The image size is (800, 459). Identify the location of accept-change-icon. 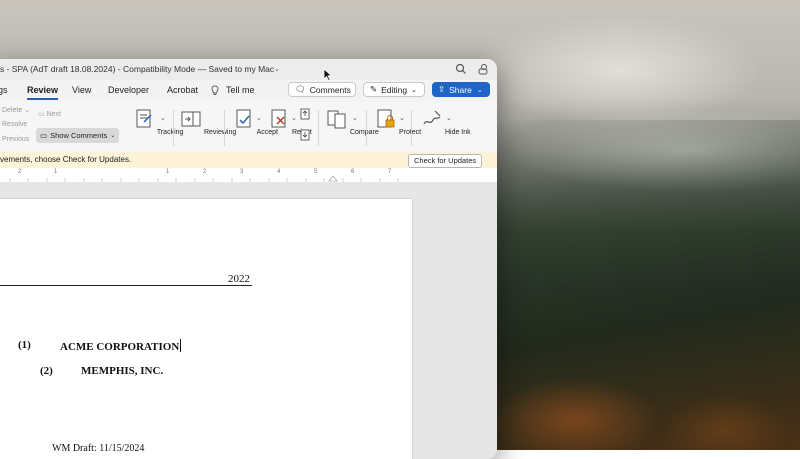
(243, 118).